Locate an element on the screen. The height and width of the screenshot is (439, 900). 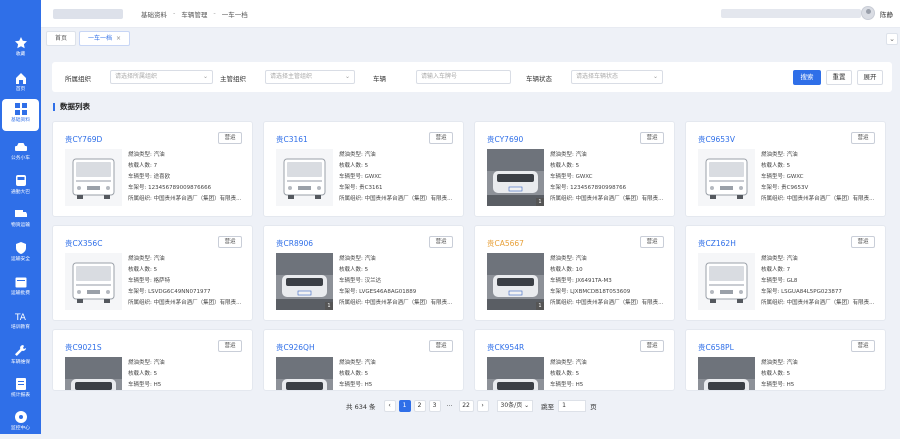
goto-page-input: 1 is located at coordinates (572, 406).